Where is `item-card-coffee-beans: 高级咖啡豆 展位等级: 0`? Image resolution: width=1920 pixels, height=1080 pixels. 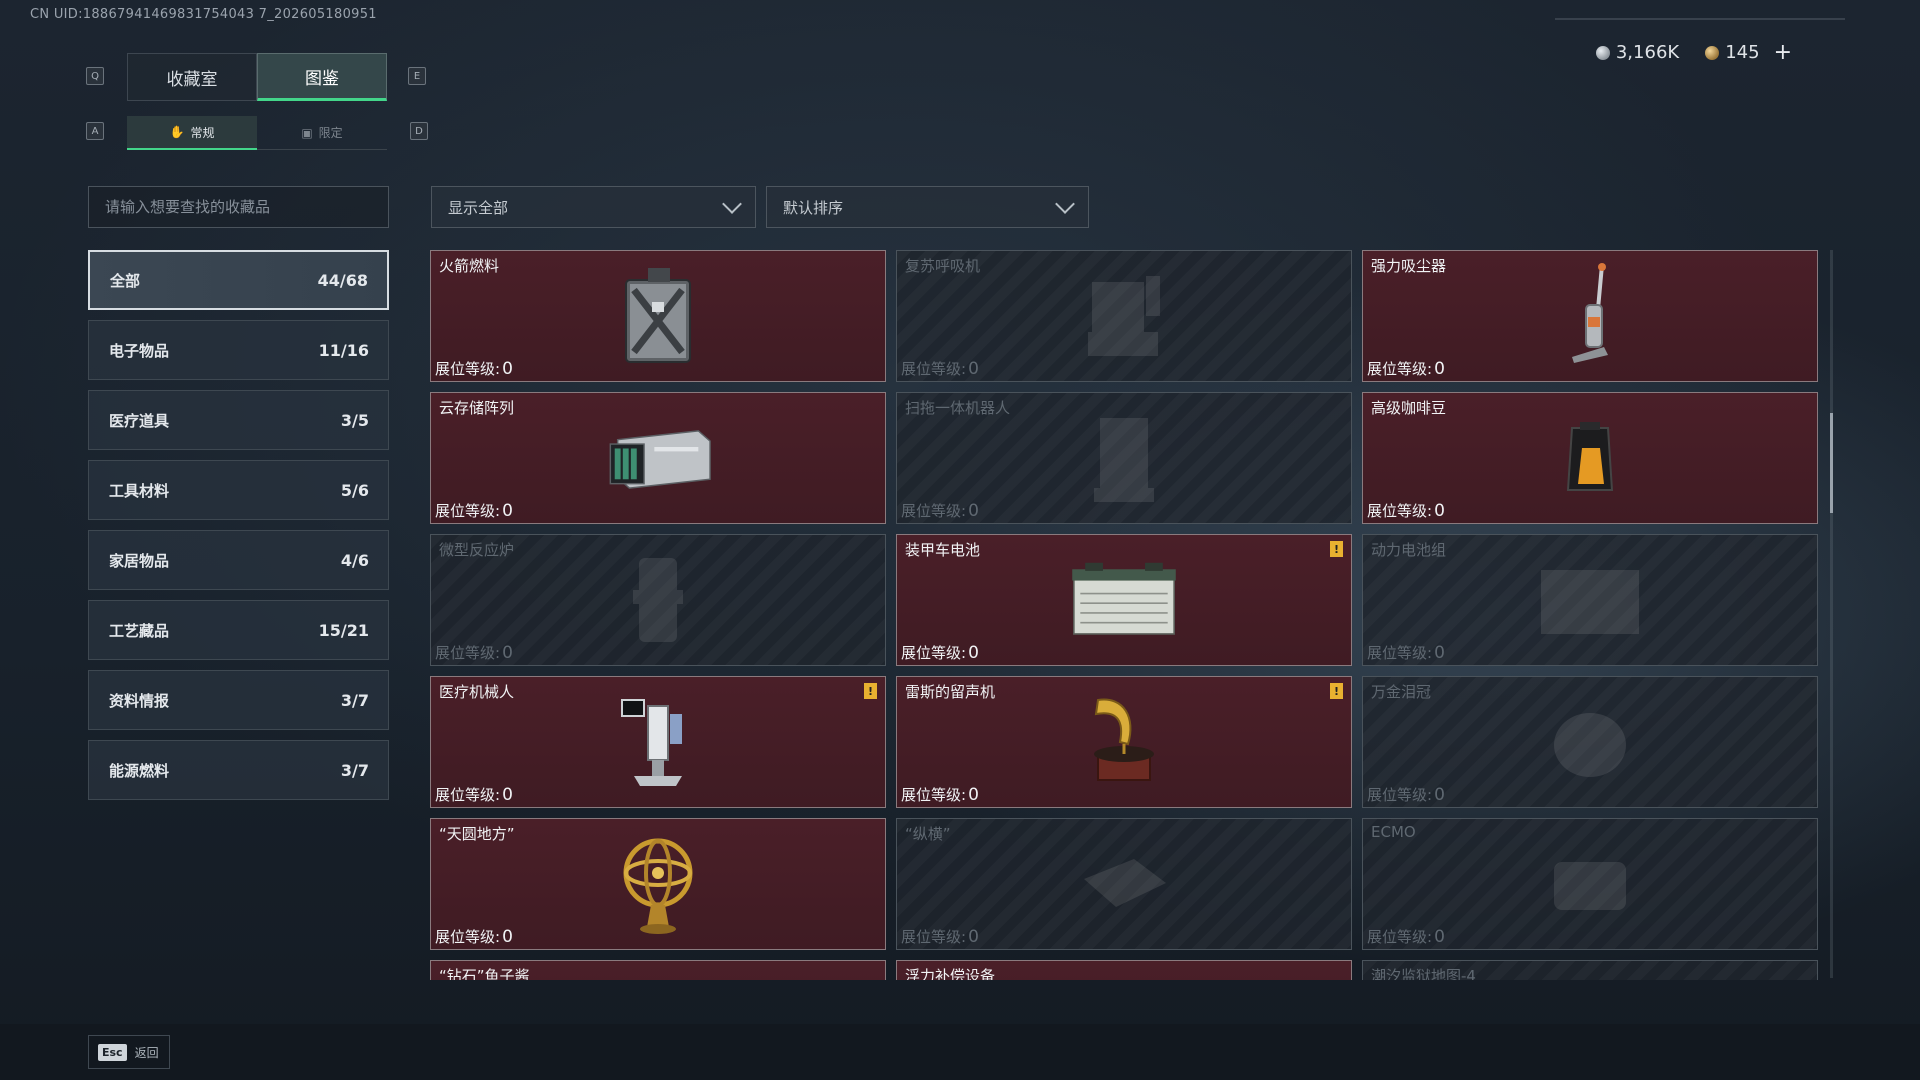
item-card-coffee-beans: 高级咖啡豆 展位等级: 0 is located at coordinates (1590, 458).